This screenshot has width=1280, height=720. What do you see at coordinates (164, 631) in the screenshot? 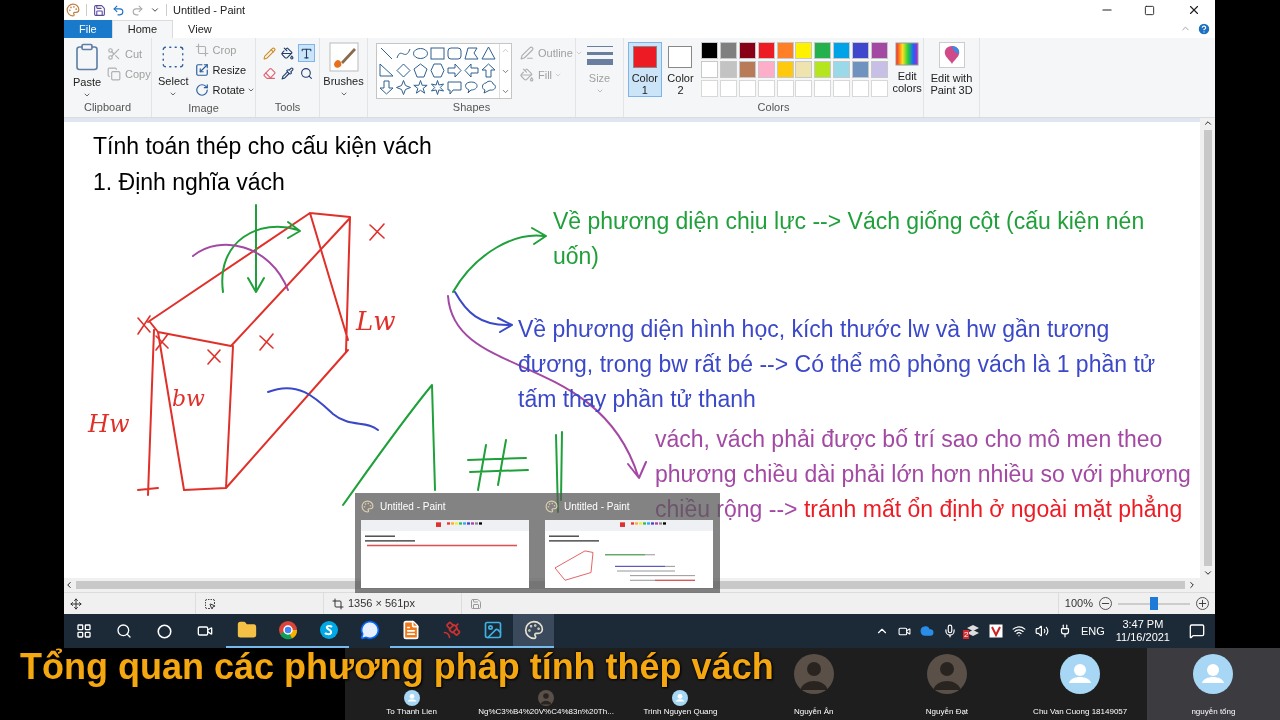
I see `cortana-icon` at bounding box center [164, 631].